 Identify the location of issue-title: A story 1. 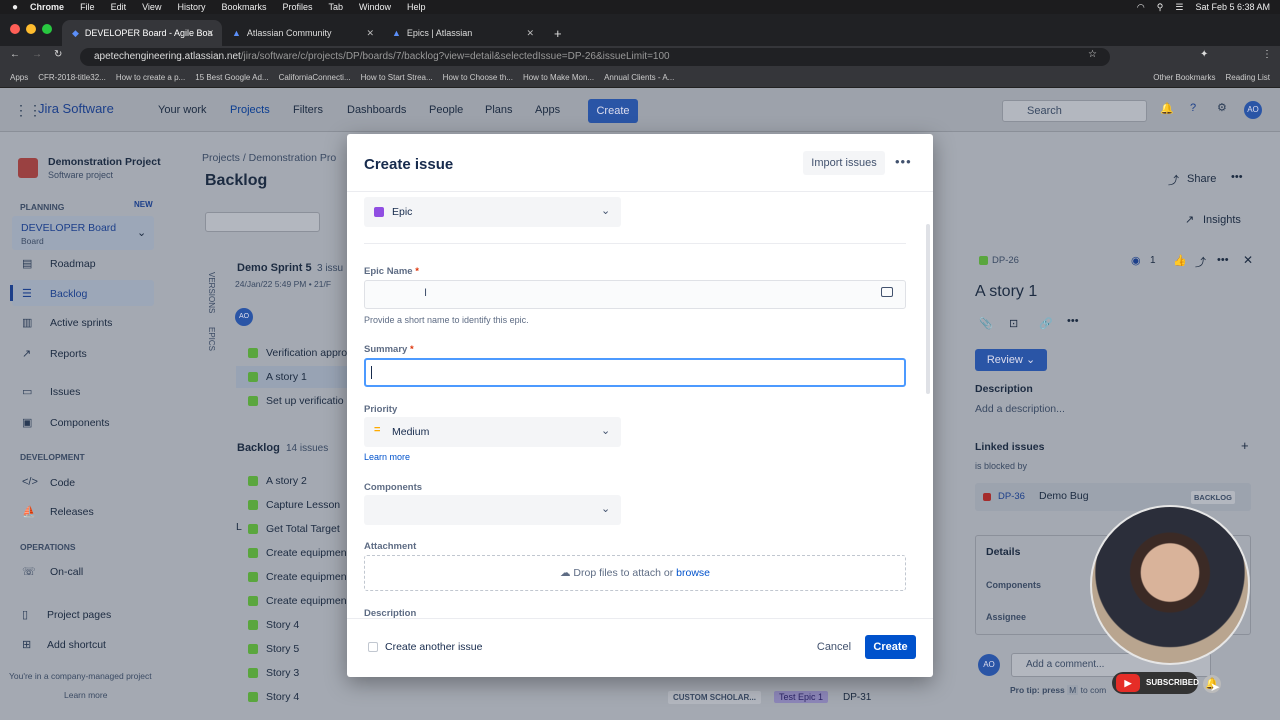
(1006, 292).